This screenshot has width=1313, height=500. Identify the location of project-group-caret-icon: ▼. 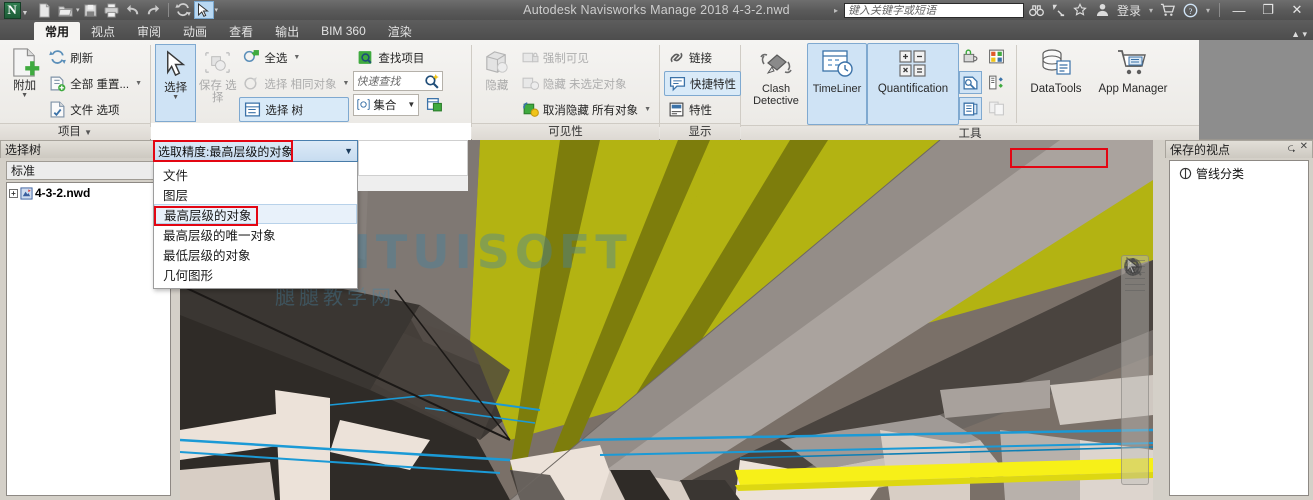
(88, 132).